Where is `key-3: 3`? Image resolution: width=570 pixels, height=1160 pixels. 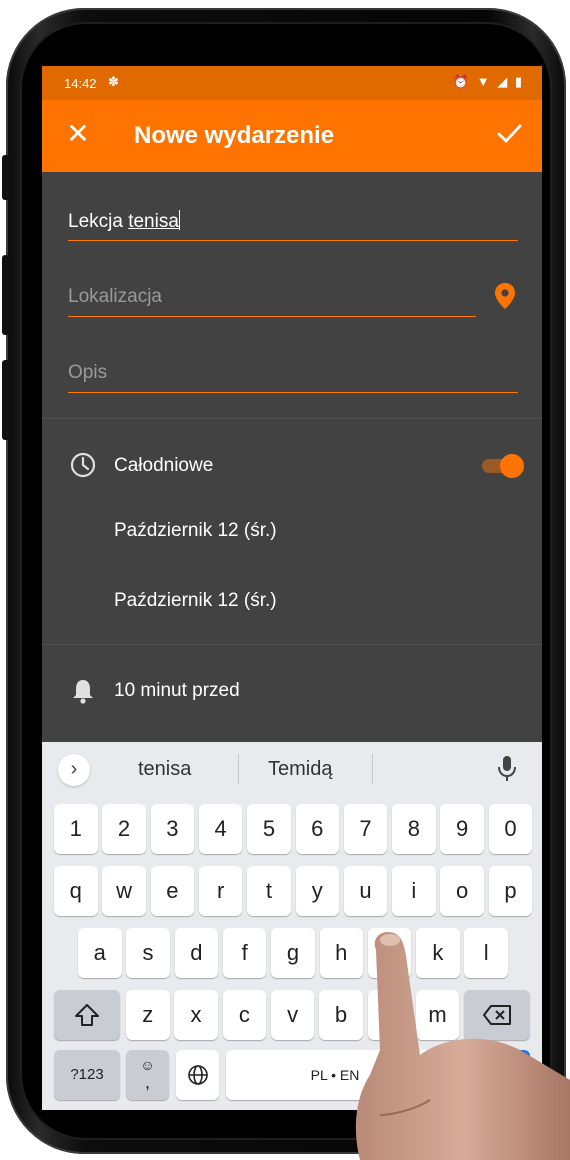 key-3: 3 is located at coordinates (172, 829).